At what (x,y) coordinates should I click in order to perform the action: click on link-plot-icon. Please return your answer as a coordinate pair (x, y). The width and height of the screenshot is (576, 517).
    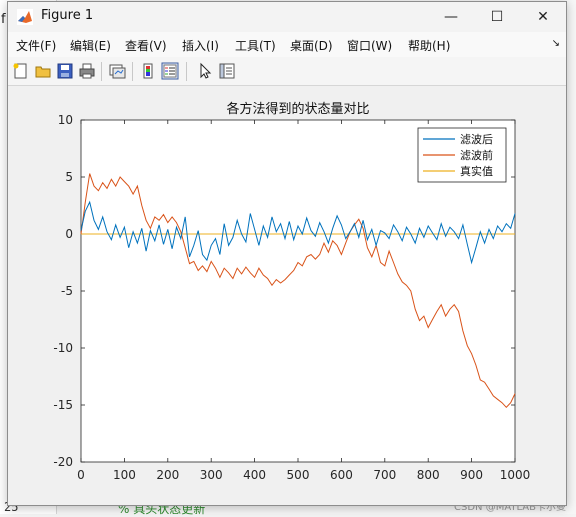
    Looking at the image, I should click on (117, 71).